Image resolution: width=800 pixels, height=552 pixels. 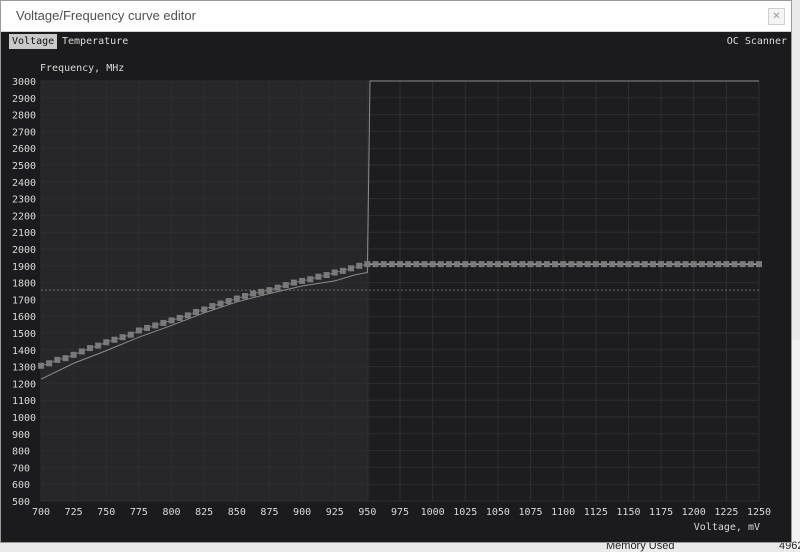 What do you see at coordinates (74, 512) in the screenshot?
I see `x-tick-label: 725` at bounding box center [74, 512].